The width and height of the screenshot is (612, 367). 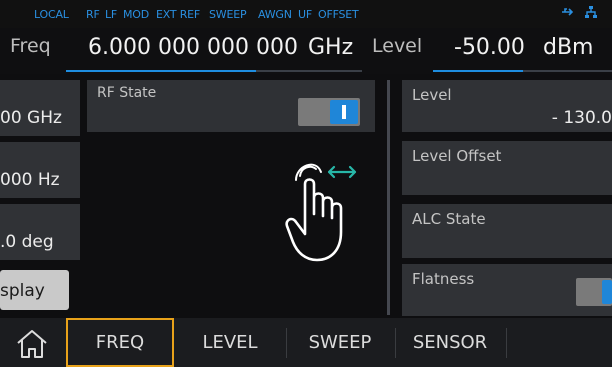 What do you see at coordinates (432, 95) in the screenshot?
I see `level-box-label: Level` at bounding box center [432, 95].